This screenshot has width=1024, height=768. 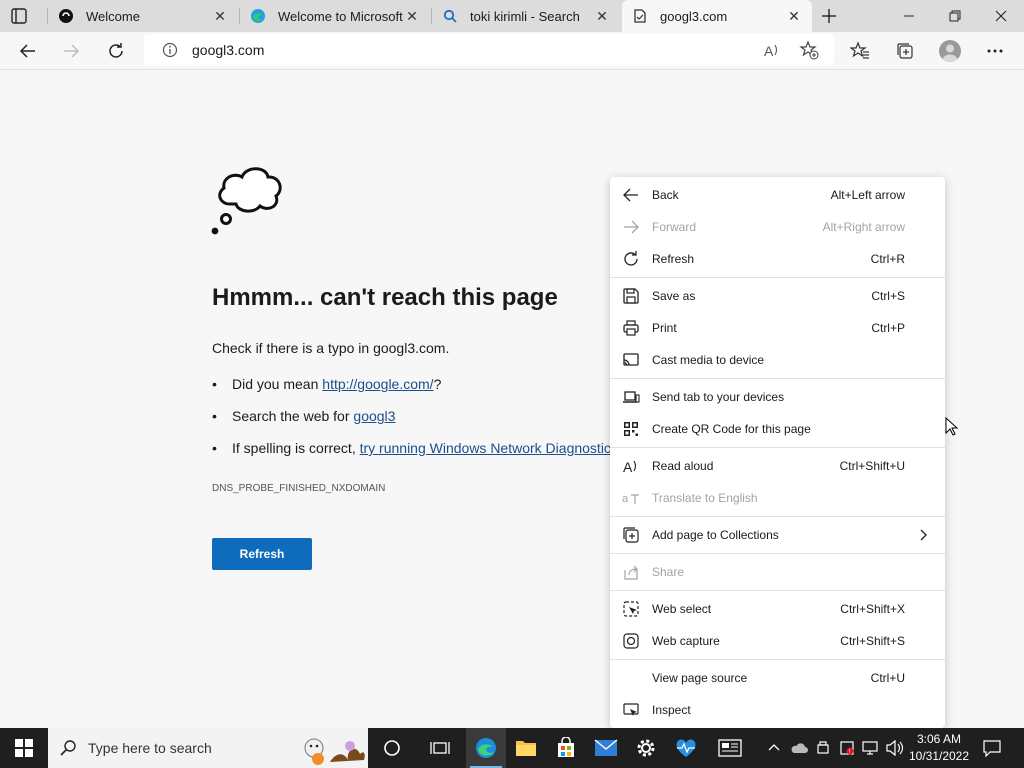 I want to click on tab-welcome: Welcome ✕, so click(x=143, y=16).